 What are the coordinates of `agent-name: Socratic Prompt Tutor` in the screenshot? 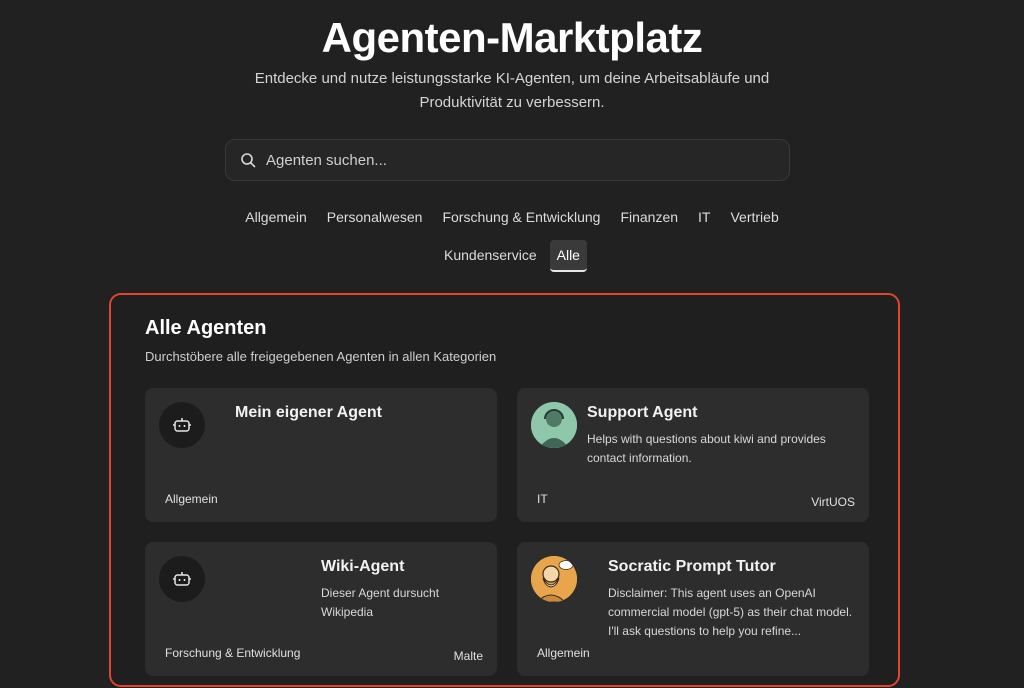 It's located at (692, 566).